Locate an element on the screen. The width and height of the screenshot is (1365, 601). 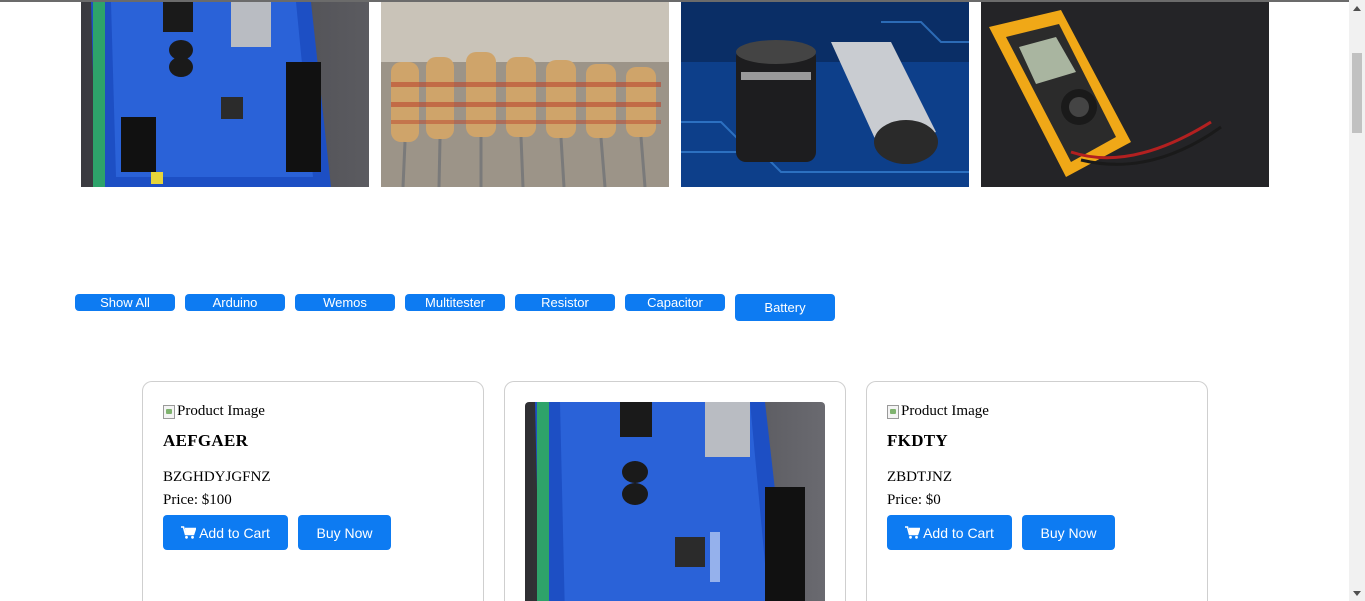
product-name: FKDTY is located at coordinates (917, 440).